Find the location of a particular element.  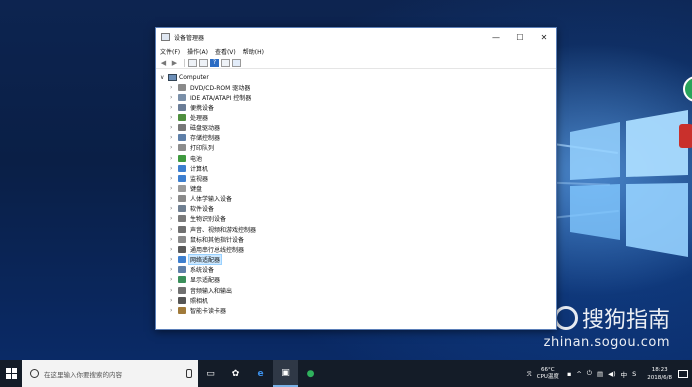

volume-icon: ◀) is located at coordinates (612, 374).